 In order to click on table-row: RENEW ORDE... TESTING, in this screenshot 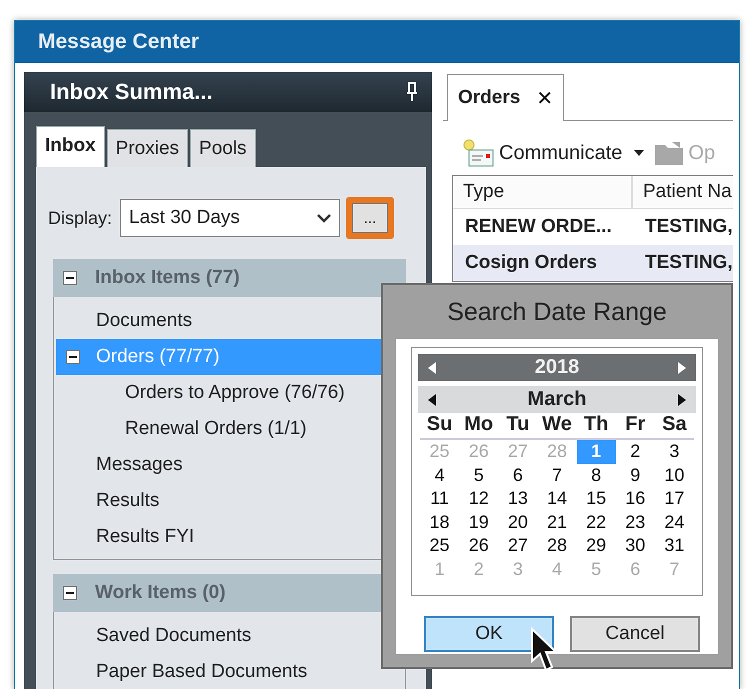, I will do `click(593, 227)`.